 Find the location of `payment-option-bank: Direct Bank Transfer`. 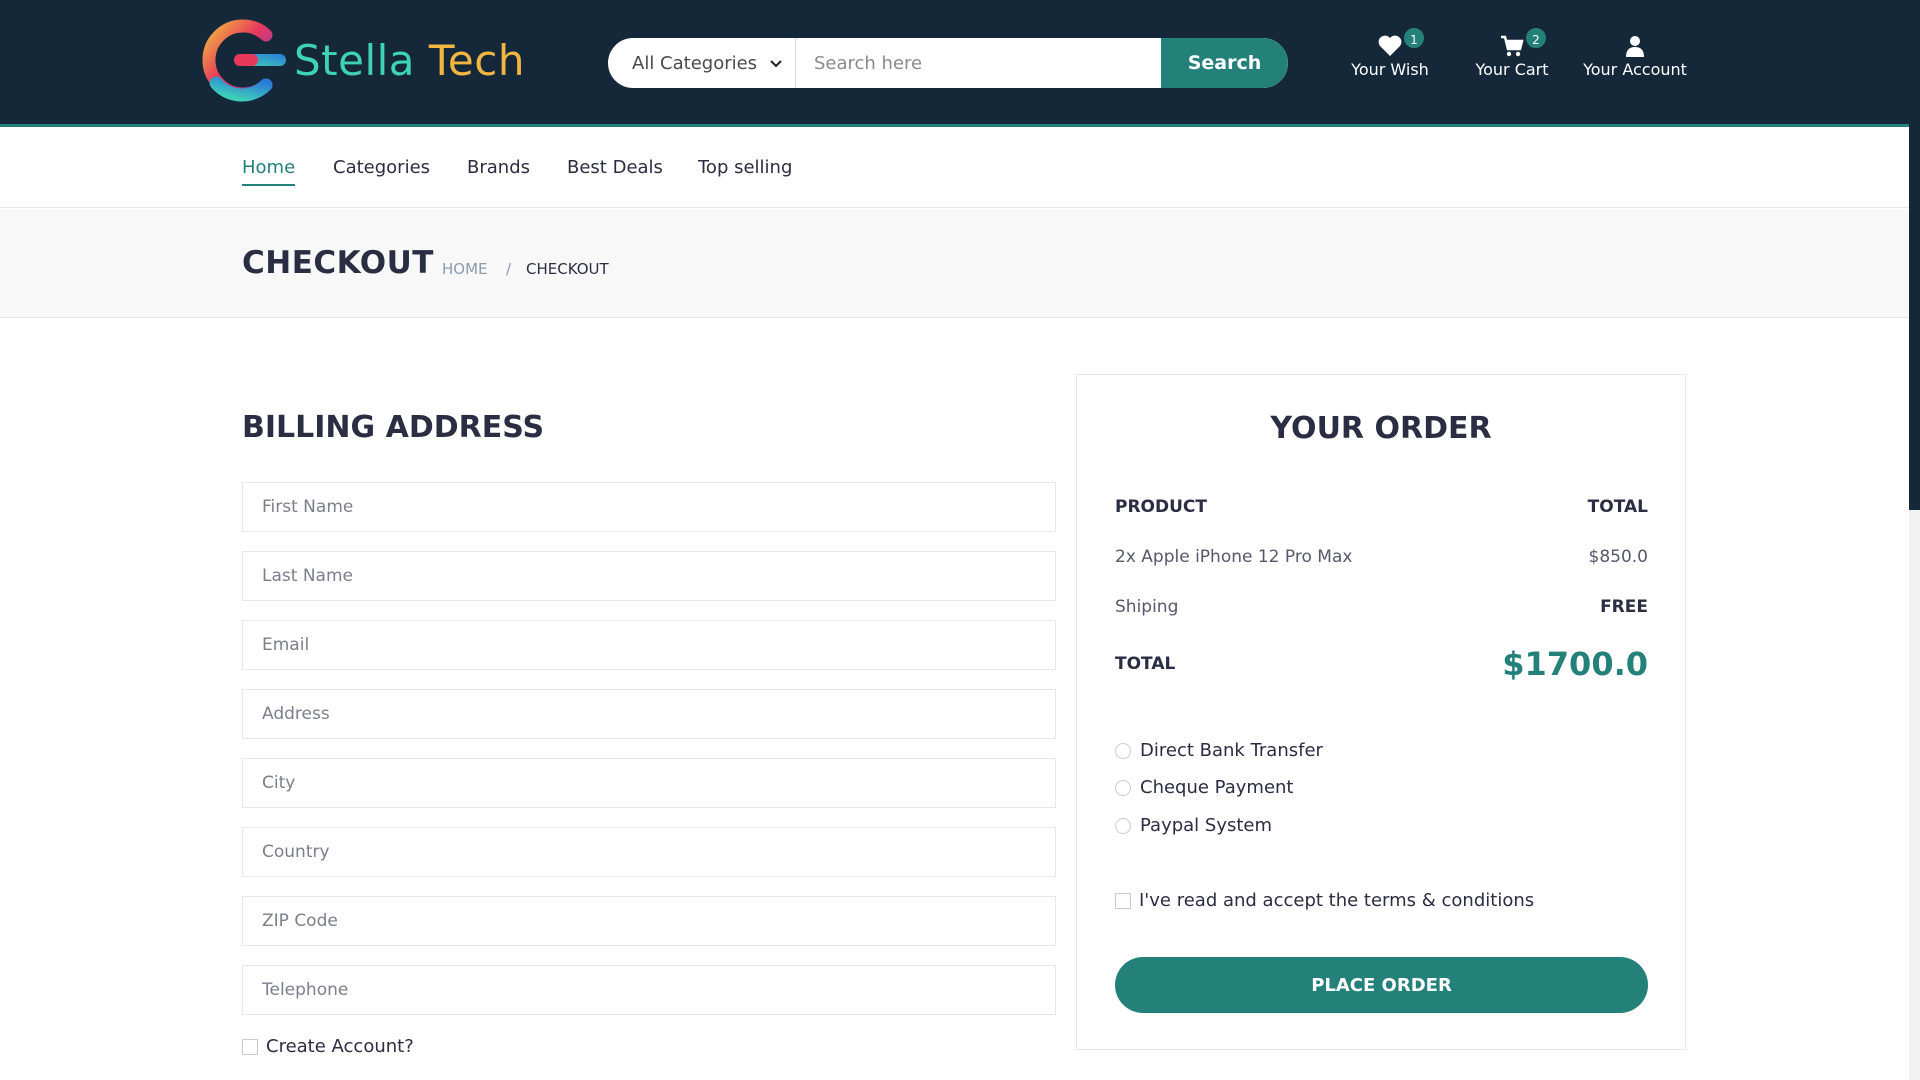

payment-option-bank: Direct Bank Transfer is located at coordinates (1219, 750).